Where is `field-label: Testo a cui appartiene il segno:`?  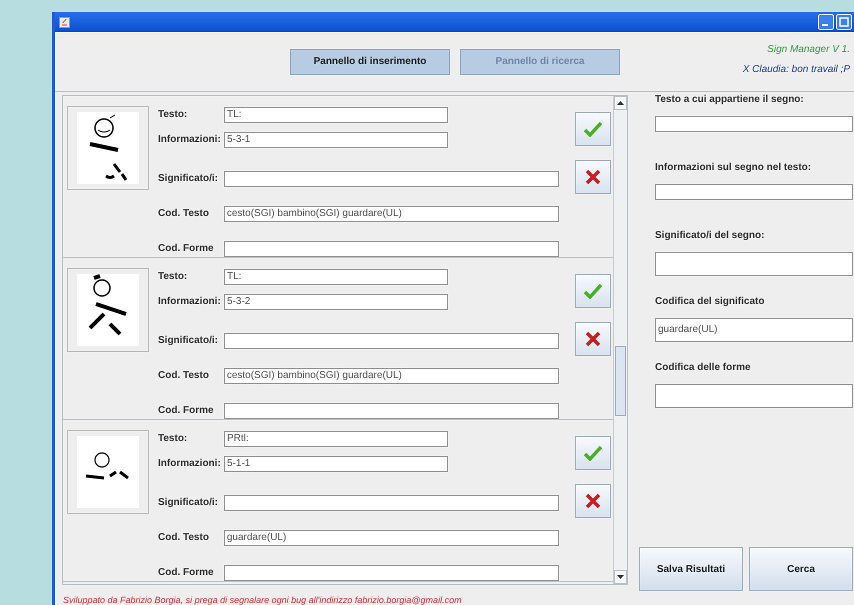
field-label: Testo a cui appartiene il segno: is located at coordinates (730, 98).